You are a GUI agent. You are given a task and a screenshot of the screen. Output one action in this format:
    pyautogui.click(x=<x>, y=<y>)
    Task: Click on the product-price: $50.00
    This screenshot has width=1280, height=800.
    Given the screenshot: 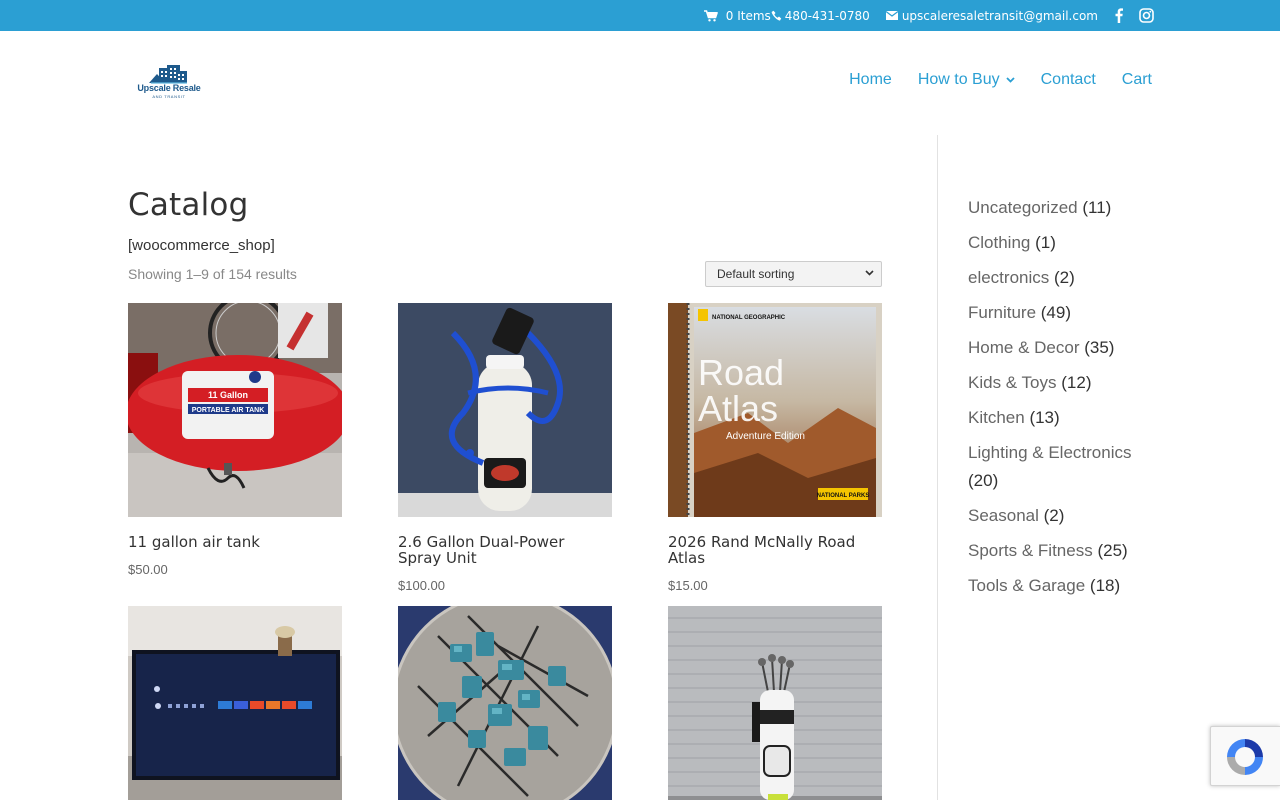 What is the action you would take?
    pyautogui.click(x=148, y=569)
    